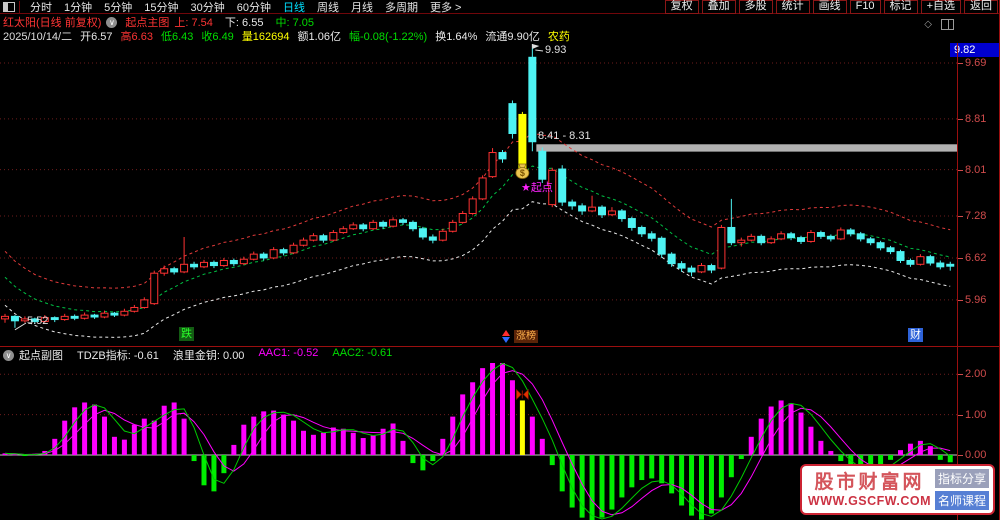 The height and width of the screenshot is (520, 1000). I want to click on price-axis-line, so click(957, 281).